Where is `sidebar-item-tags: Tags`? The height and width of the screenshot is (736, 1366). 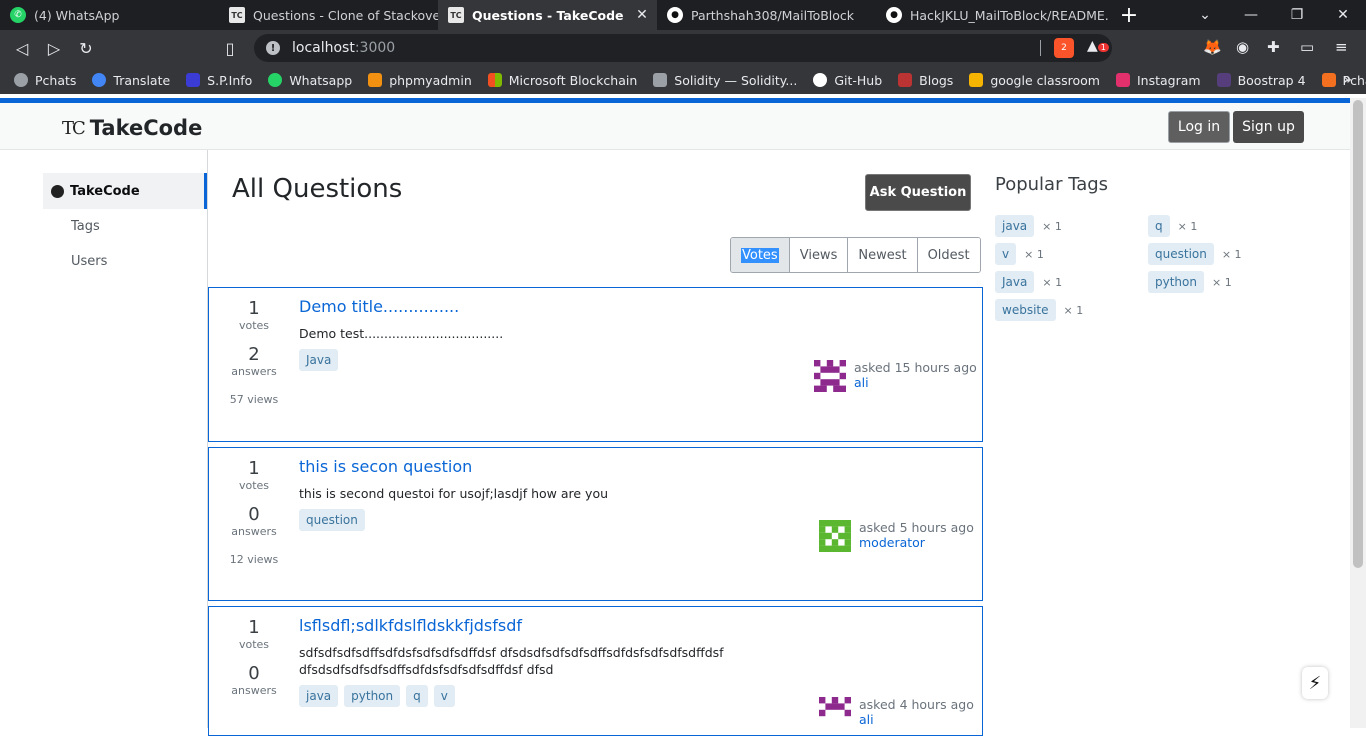
sidebar-item-tags: Tags is located at coordinates (125, 226).